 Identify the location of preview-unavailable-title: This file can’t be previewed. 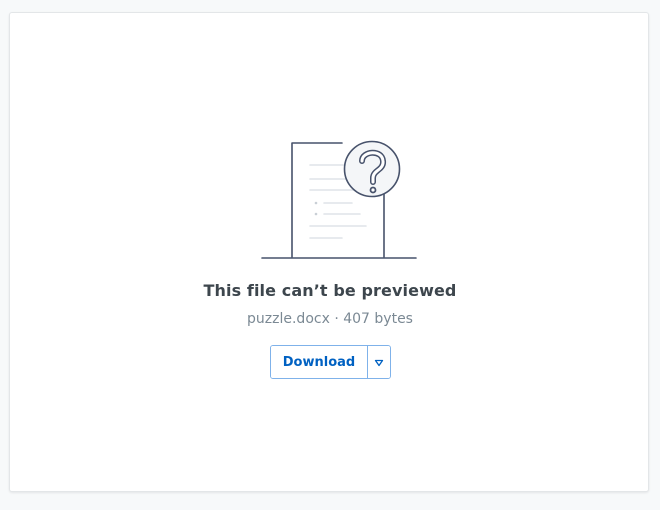
(330, 290).